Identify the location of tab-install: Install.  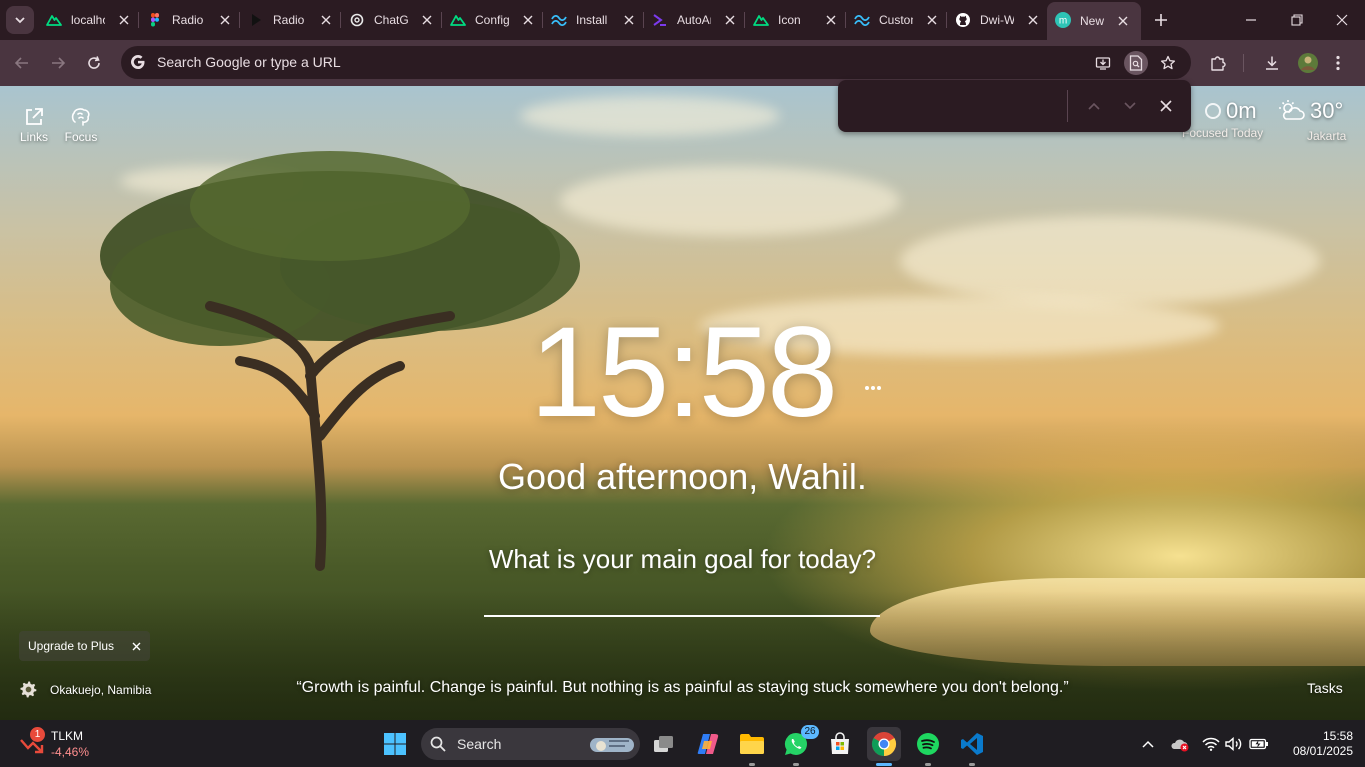
(593, 20).